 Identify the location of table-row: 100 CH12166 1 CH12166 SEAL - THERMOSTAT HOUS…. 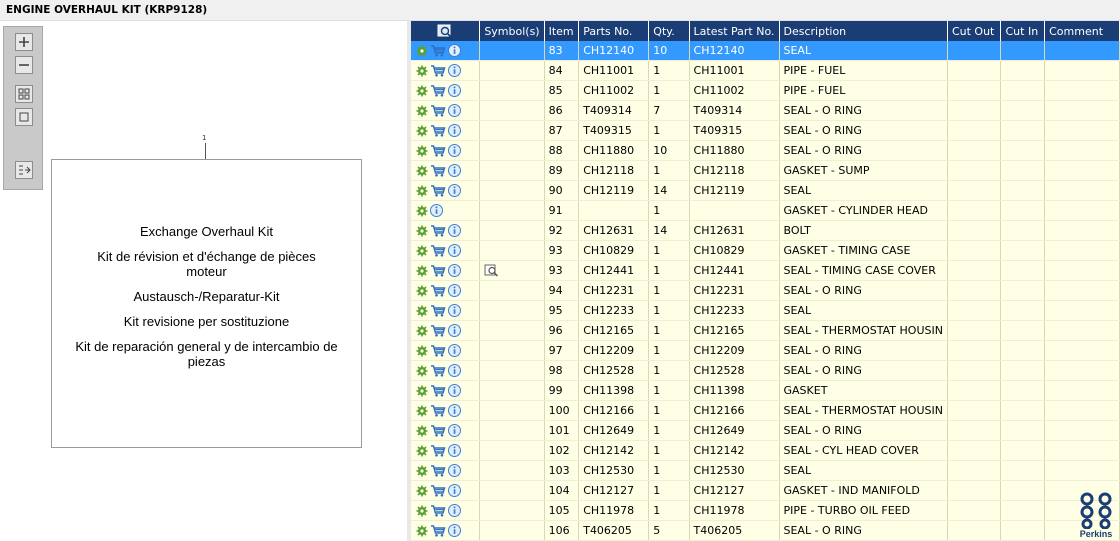
(765, 410).